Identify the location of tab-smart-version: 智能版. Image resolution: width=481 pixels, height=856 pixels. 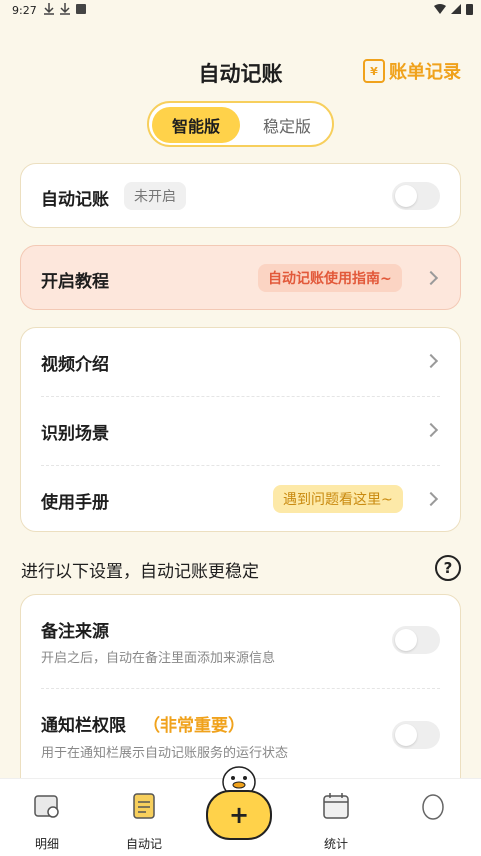
(196, 125).